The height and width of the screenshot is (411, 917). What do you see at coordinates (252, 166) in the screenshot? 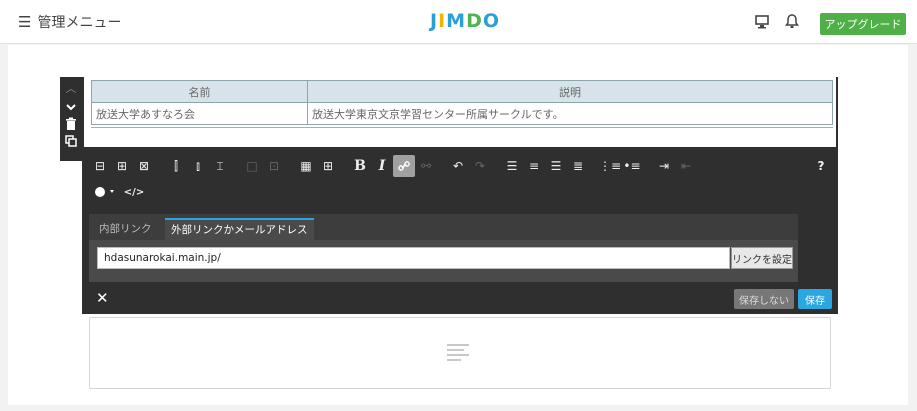
I see `merge-cells-icon: □` at bounding box center [252, 166].